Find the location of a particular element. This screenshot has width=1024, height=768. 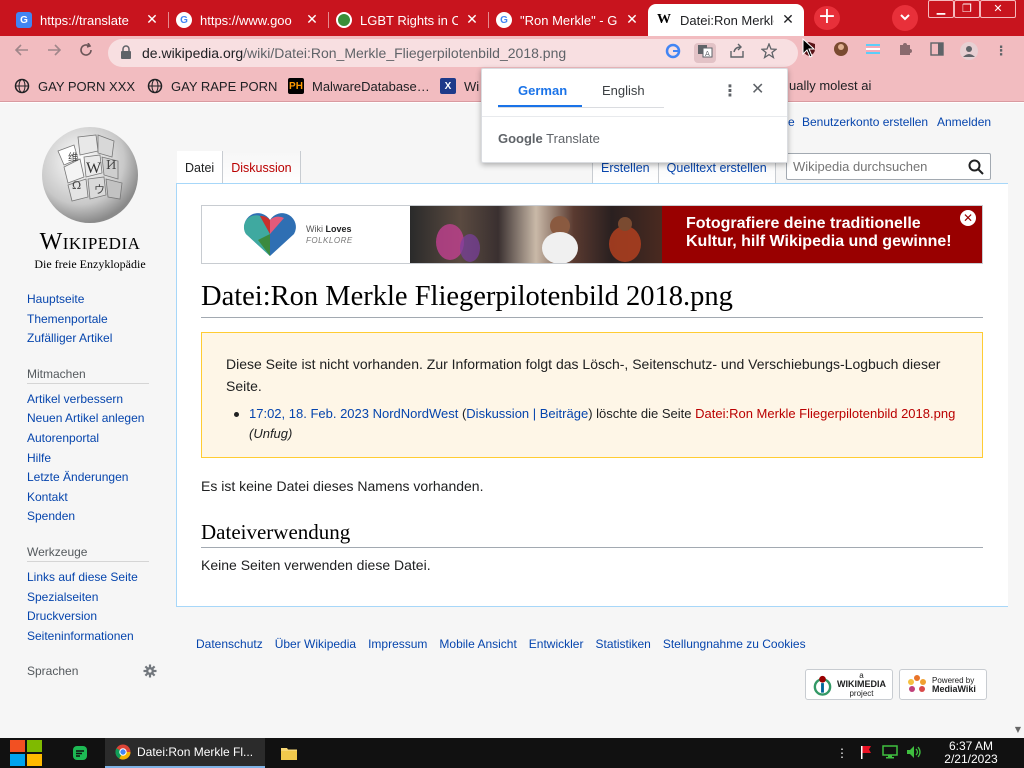

sidebar-item-seiteninformationen: Seiteninformationen is located at coordinates (92, 637).